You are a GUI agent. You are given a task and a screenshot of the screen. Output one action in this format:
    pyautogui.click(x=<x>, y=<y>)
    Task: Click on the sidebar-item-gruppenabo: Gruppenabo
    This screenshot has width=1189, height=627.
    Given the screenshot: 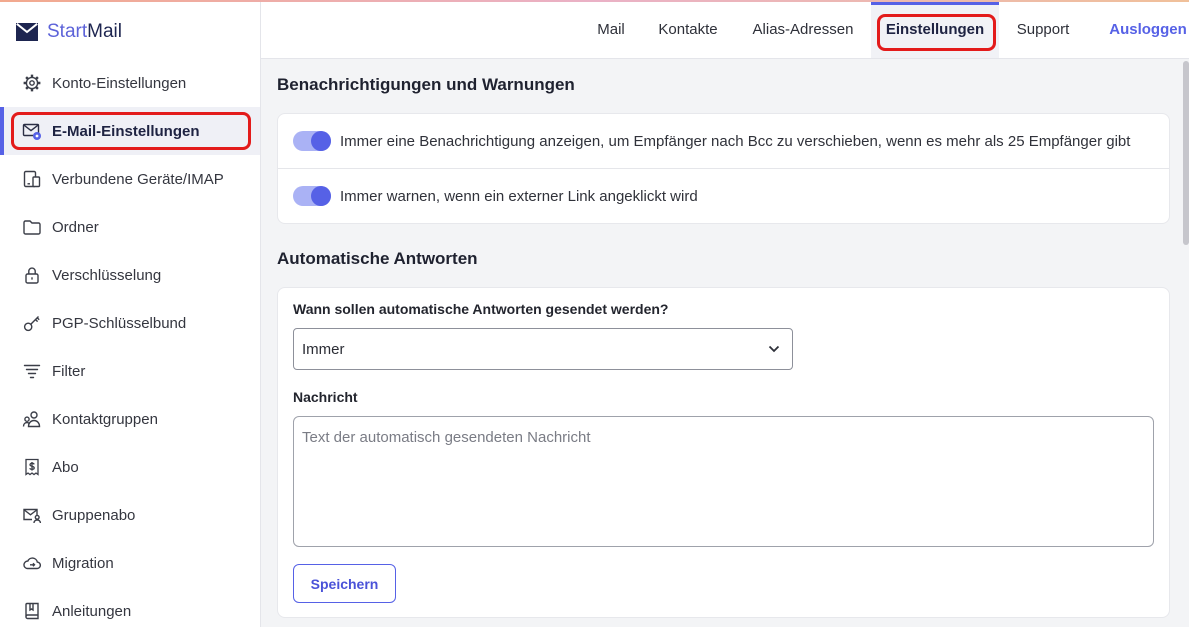 What is the action you would take?
    pyautogui.click(x=130, y=515)
    